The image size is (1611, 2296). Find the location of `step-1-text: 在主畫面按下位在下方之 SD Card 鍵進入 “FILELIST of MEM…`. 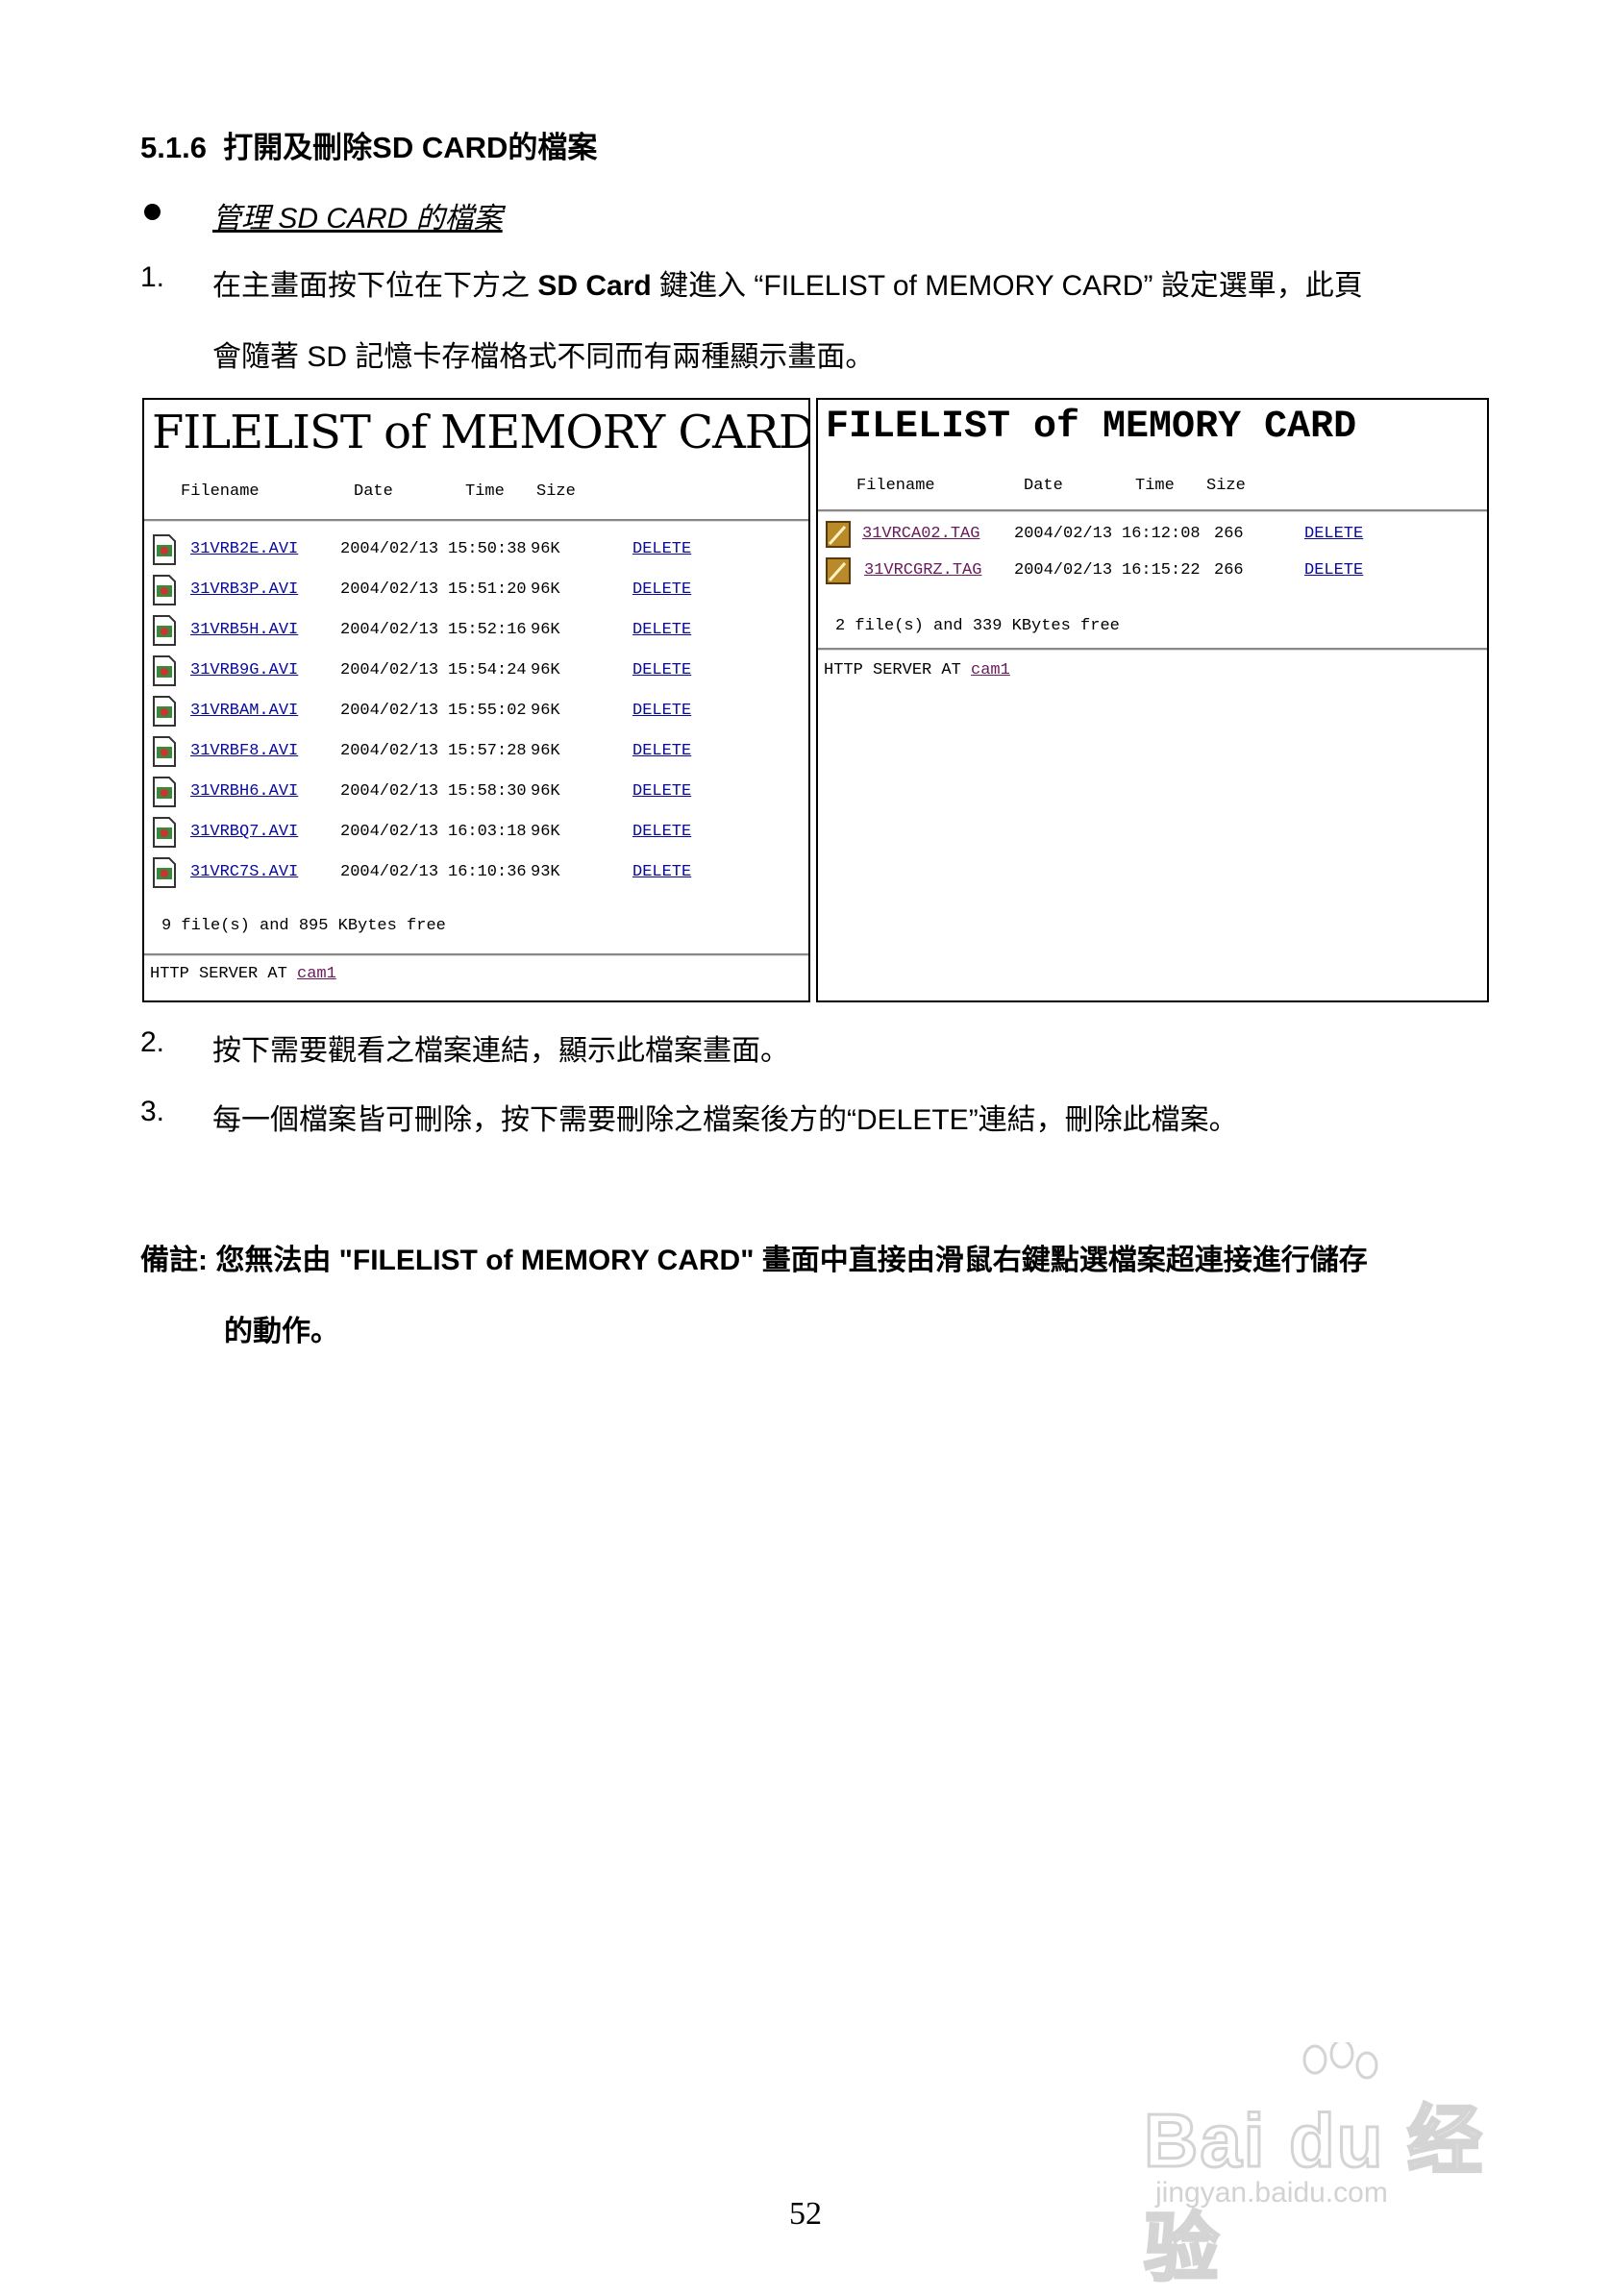

step-1-text: 在主畫面按下位在下方之 SD Card 鍵進入 “FILELIST of MEM… is located at coordinates (787, 286).